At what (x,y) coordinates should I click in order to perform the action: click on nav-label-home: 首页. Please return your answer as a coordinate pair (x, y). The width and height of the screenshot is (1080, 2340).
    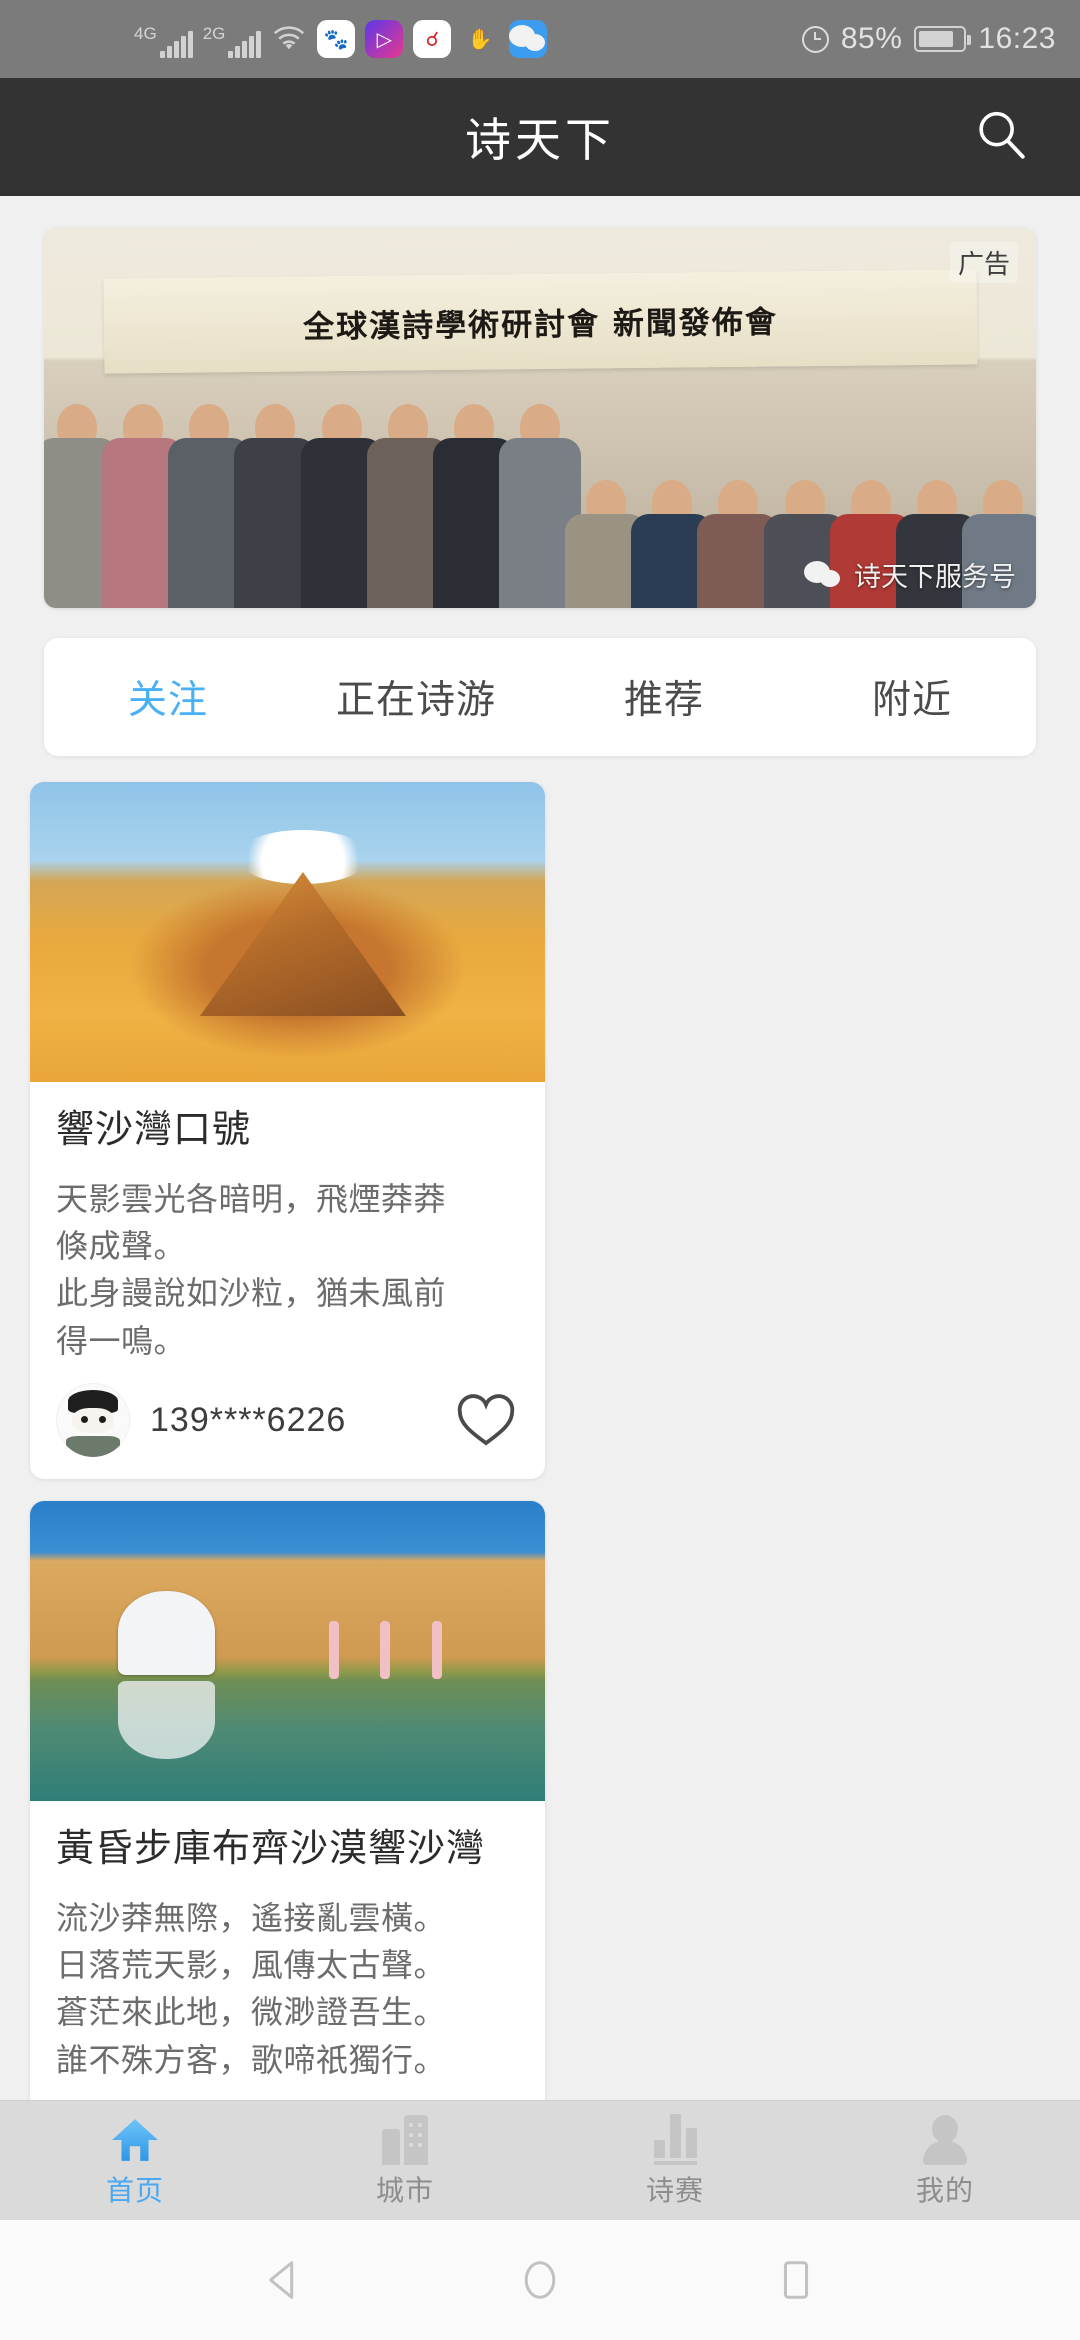
    Looking at the image, I should click on (134, 2190).